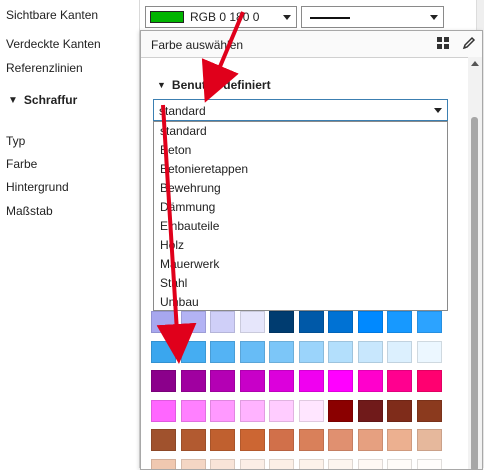 The image size is (484, 470). What do you see at coordinates (29, 211) in the screenshot?
I see `label-massstab: Maßstab` at bounding box center [29, 211].